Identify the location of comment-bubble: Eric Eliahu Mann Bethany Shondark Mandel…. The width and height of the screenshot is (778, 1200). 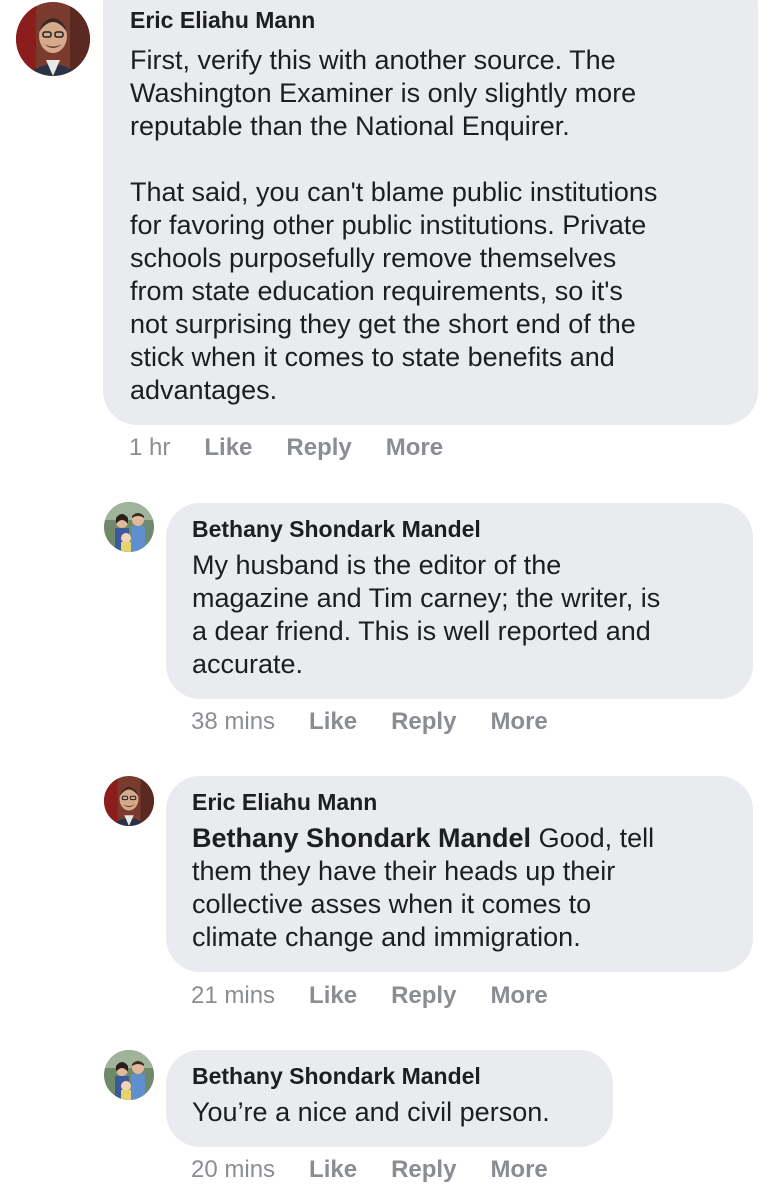
(459, 874).